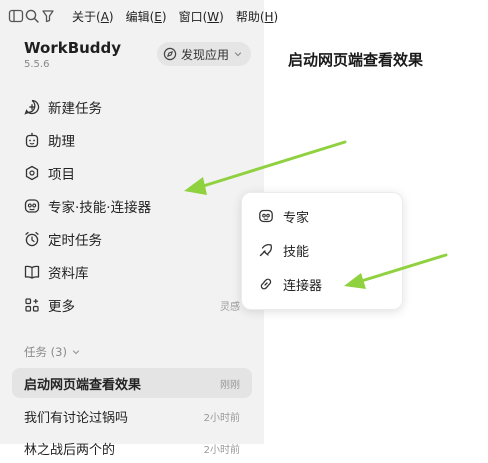 This screenshot has width=488, height=463. I want to click on tasks-section-label: 任务 (3), so click(45, 352).